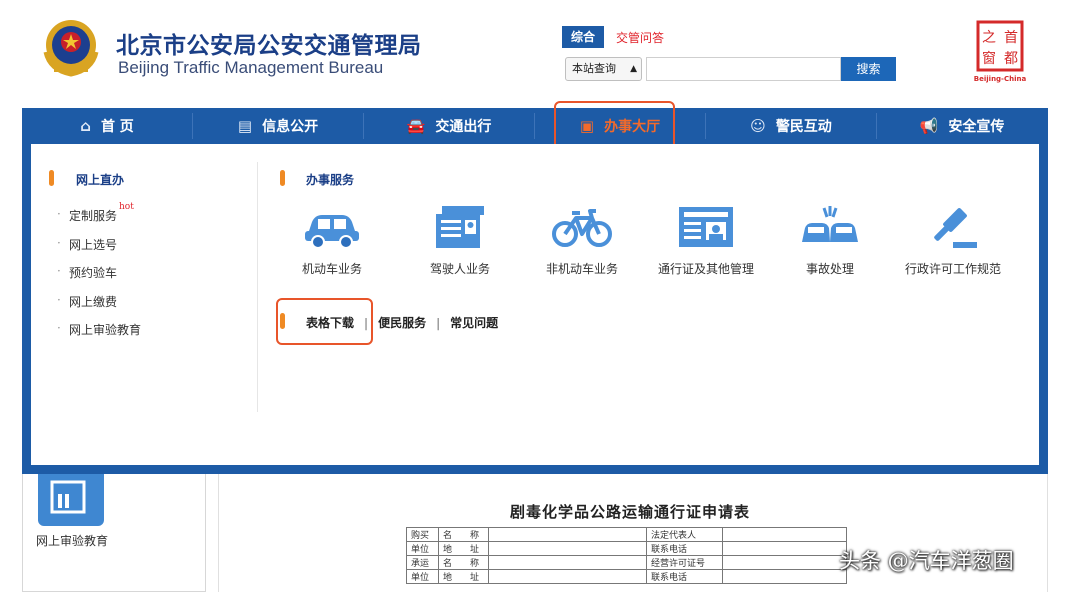 This screenshot has height=592, width=1080. I want to click on search-input, so click(743, 69).